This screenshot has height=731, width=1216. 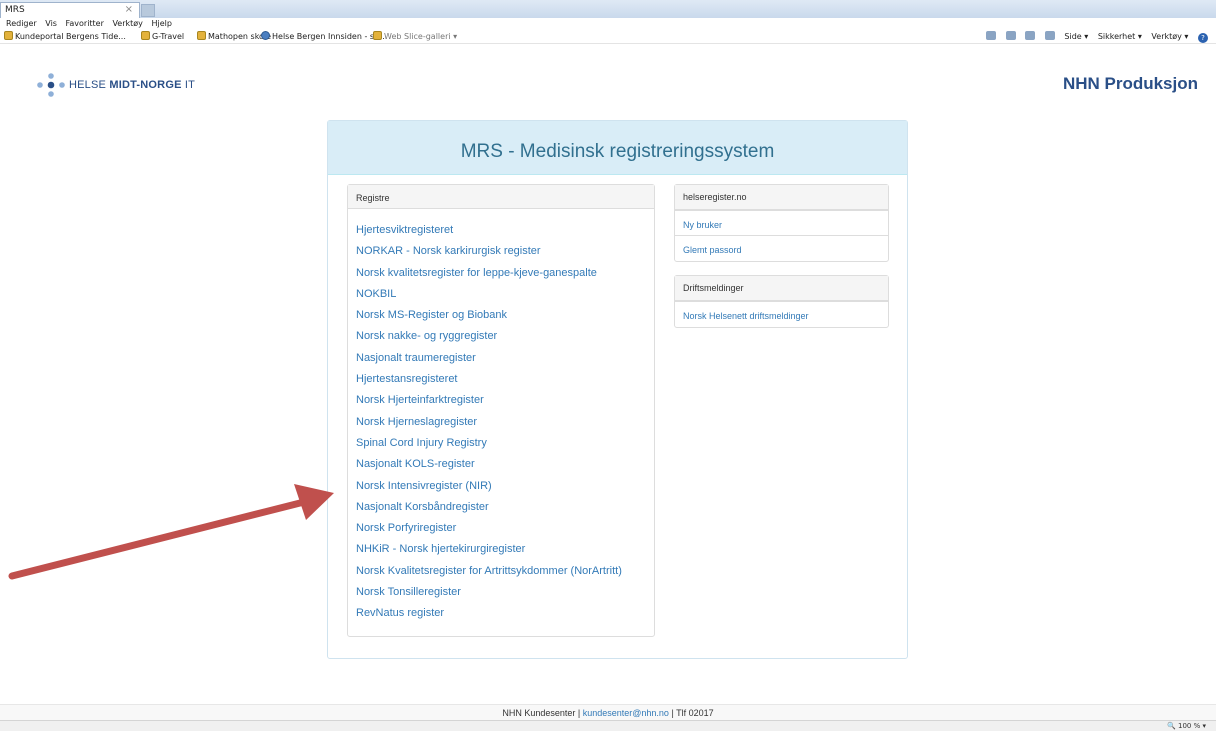 What do you see at coordinates (426, 336) in the screenshot?
I see `register-link: Norsk nakke- og ryggregister` at bounding box center [426, 336].